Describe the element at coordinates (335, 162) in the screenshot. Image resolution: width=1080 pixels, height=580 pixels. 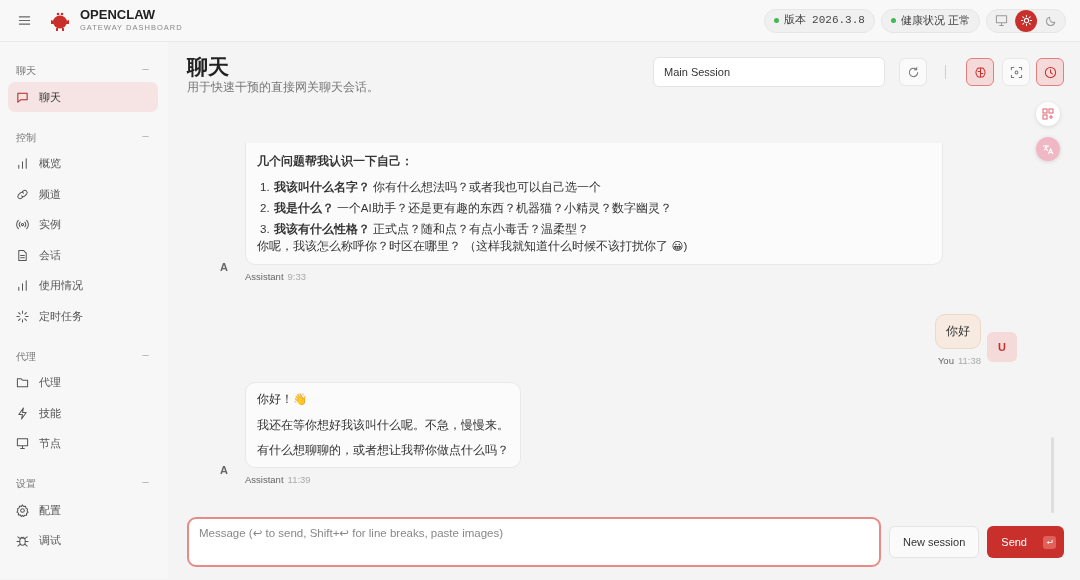
I see `message-heading: 几个问题帮我认识一下自己：` at that location.